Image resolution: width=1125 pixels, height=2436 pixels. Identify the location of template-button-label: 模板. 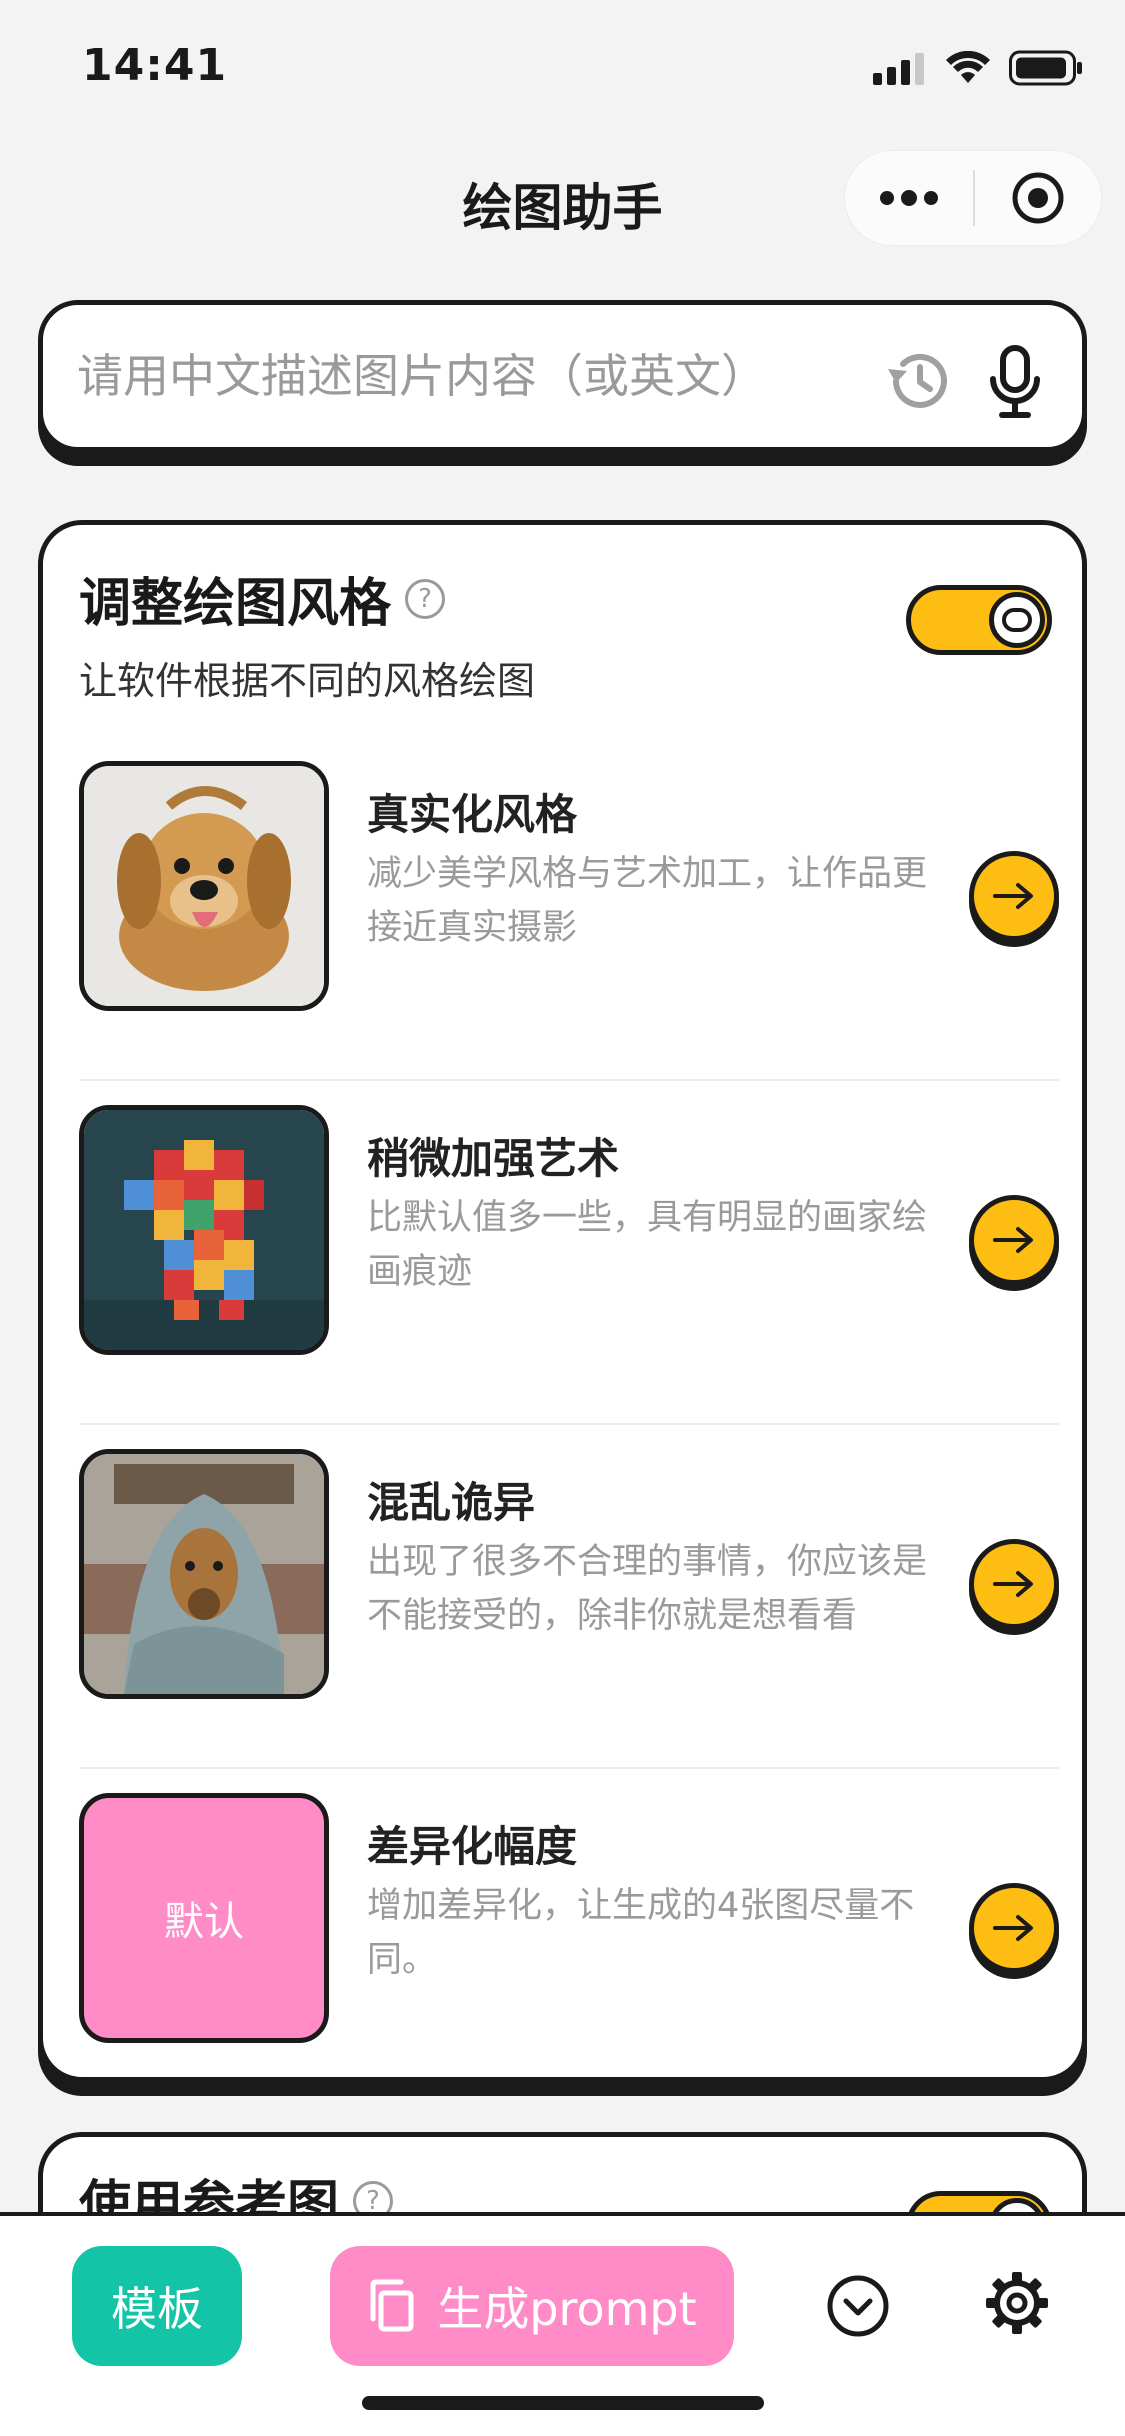
(157, 2309).